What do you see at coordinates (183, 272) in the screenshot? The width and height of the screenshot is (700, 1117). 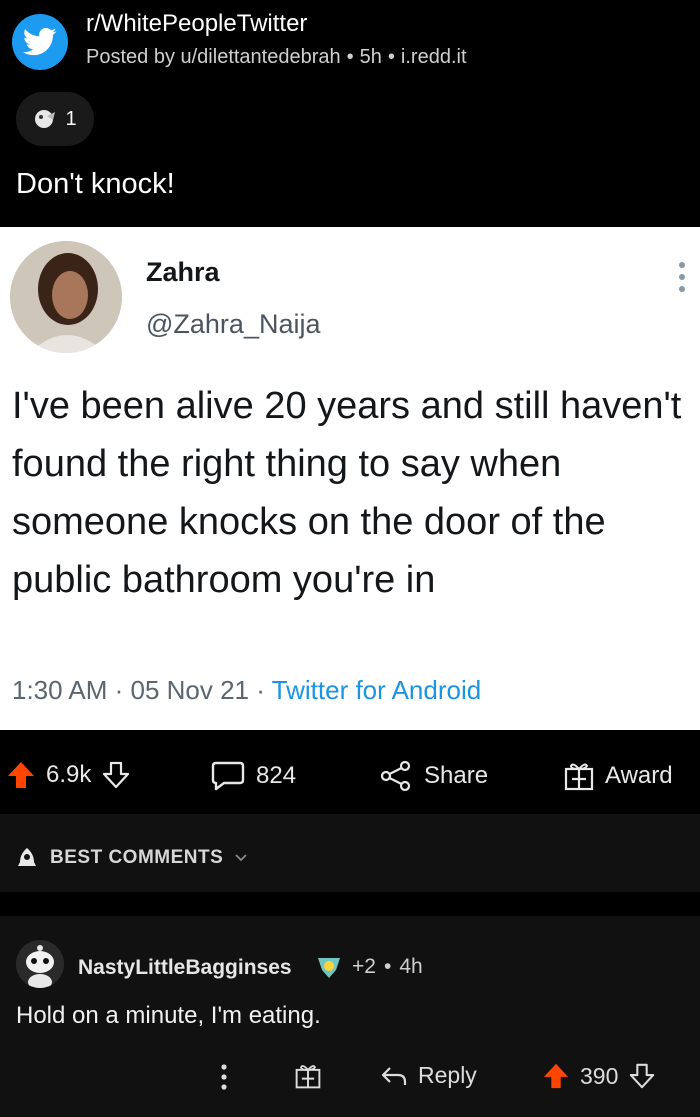 I see `tweet-author-name: Zahra` at bounding box center [183, 272].